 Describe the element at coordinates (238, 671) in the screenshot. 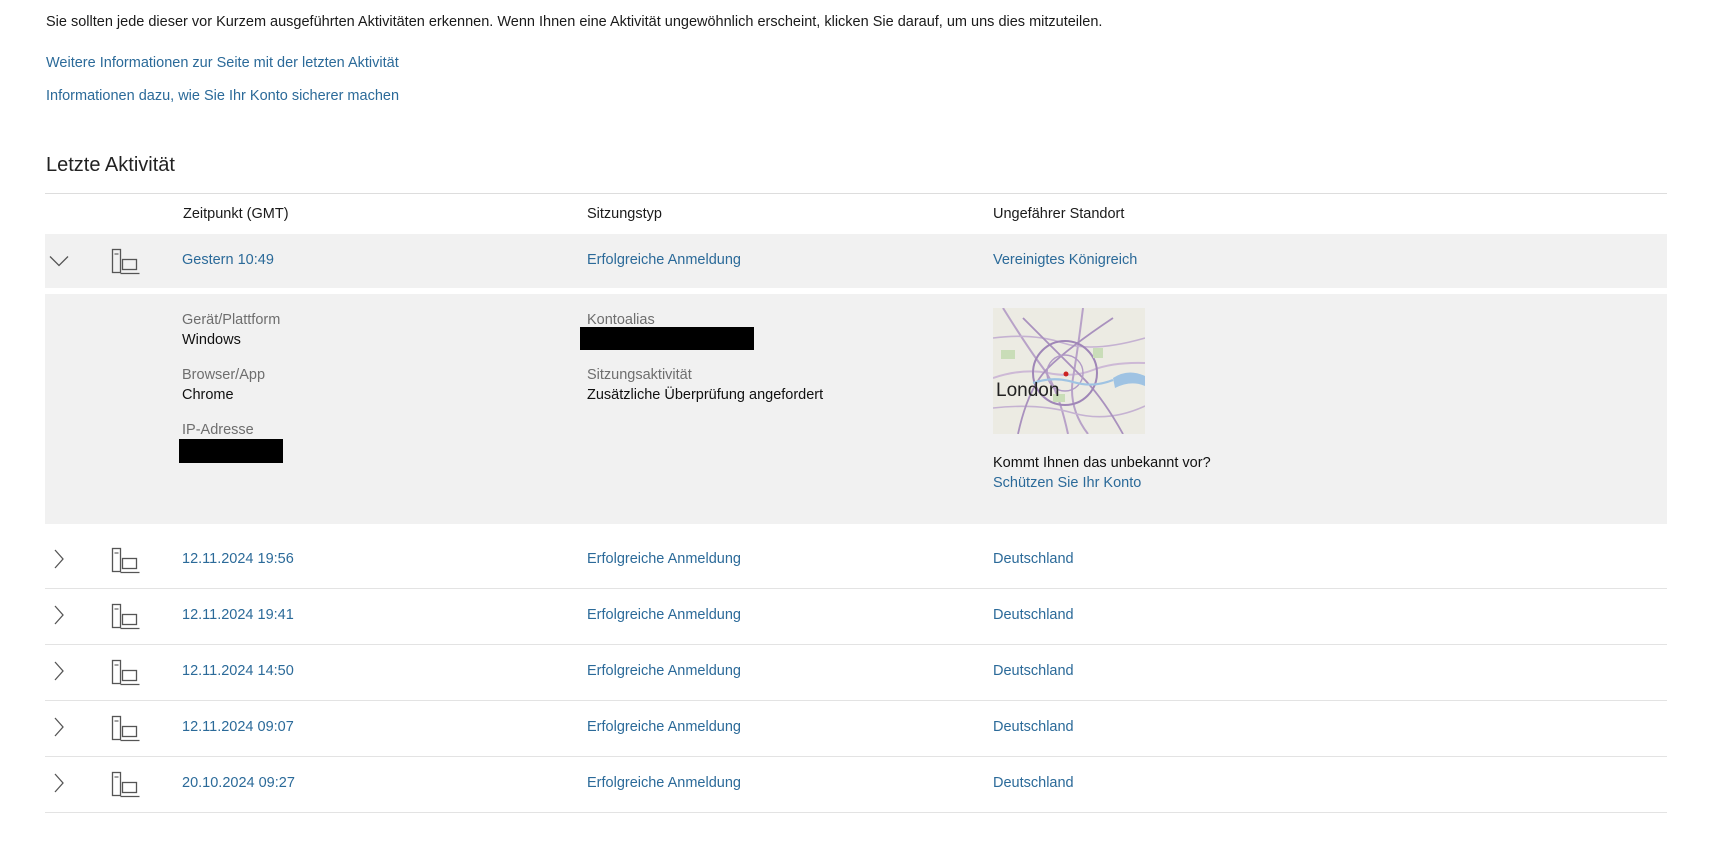

I see `row-time: 12.11.2024 14:50` at that location.